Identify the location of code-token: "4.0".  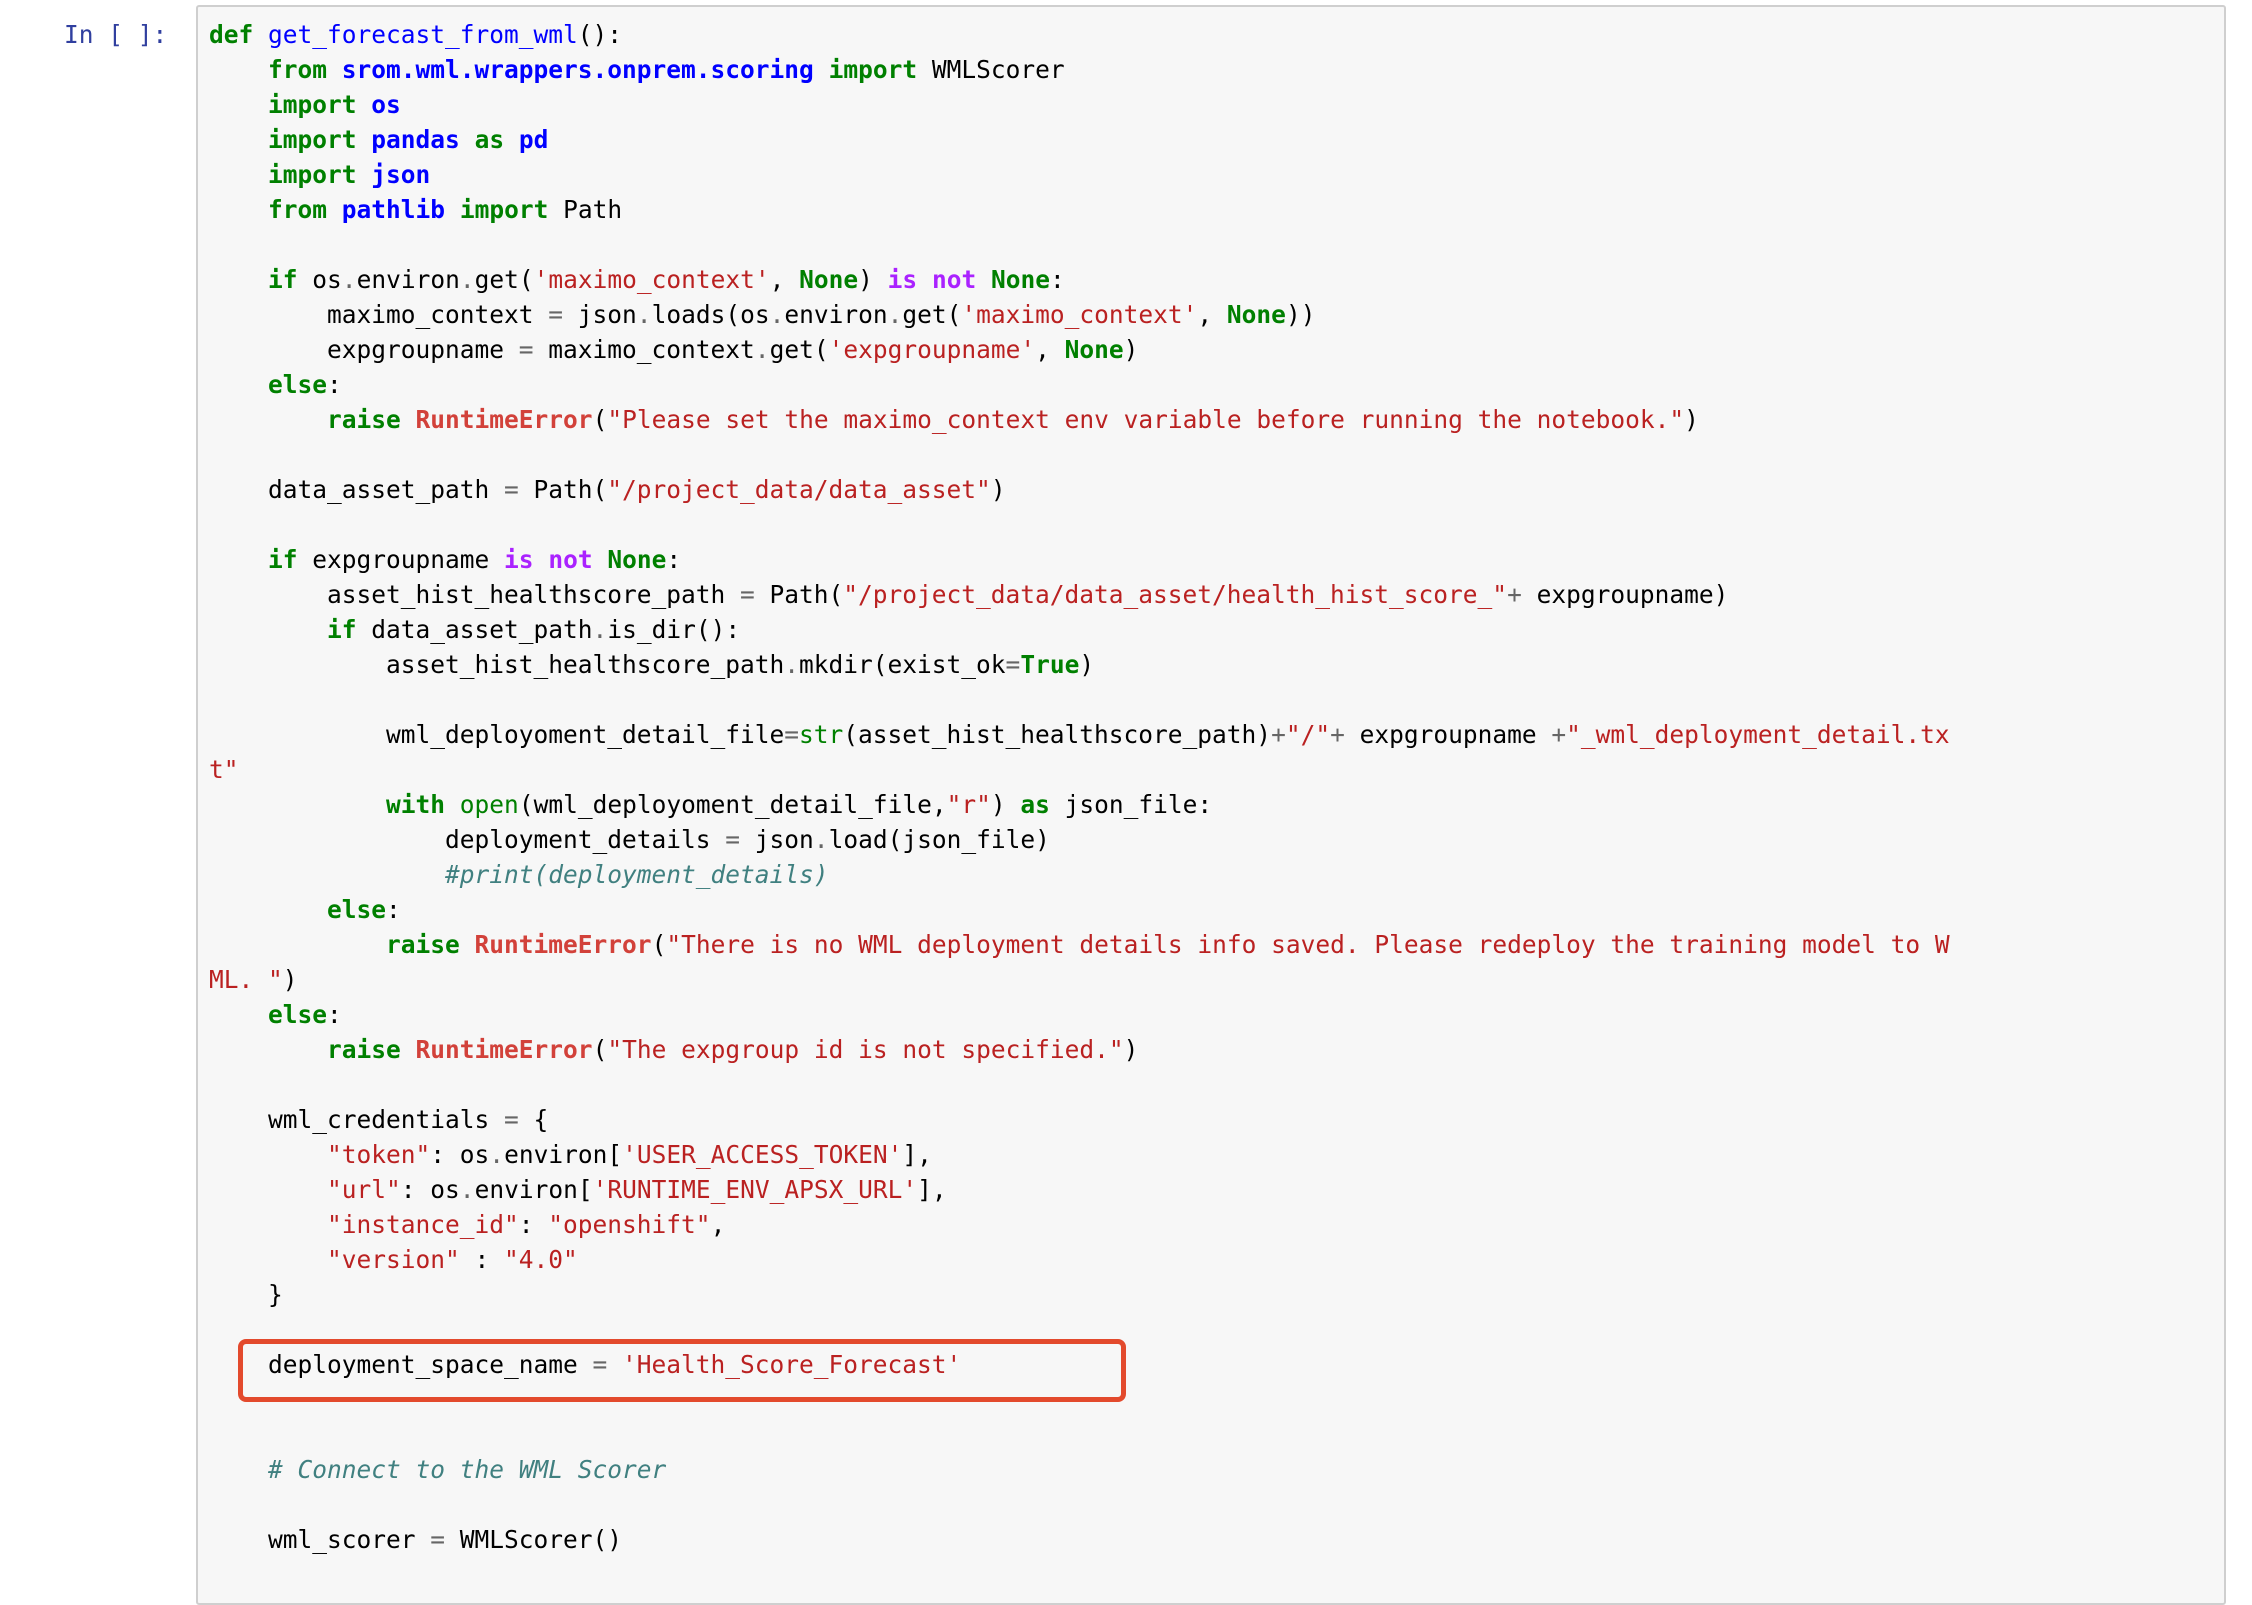
(541, 1259).